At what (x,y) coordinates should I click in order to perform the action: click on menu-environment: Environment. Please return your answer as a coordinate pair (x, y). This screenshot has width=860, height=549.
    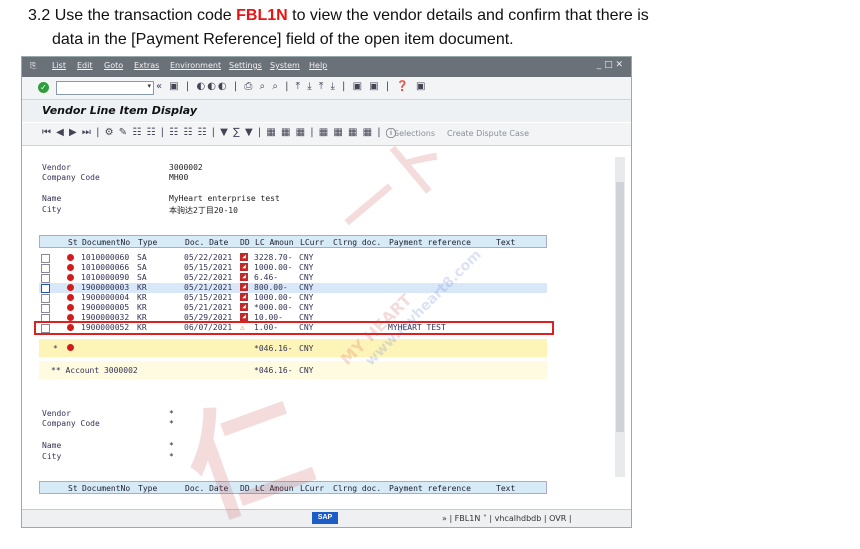
    Looking at the image, I should click on (195, 65).